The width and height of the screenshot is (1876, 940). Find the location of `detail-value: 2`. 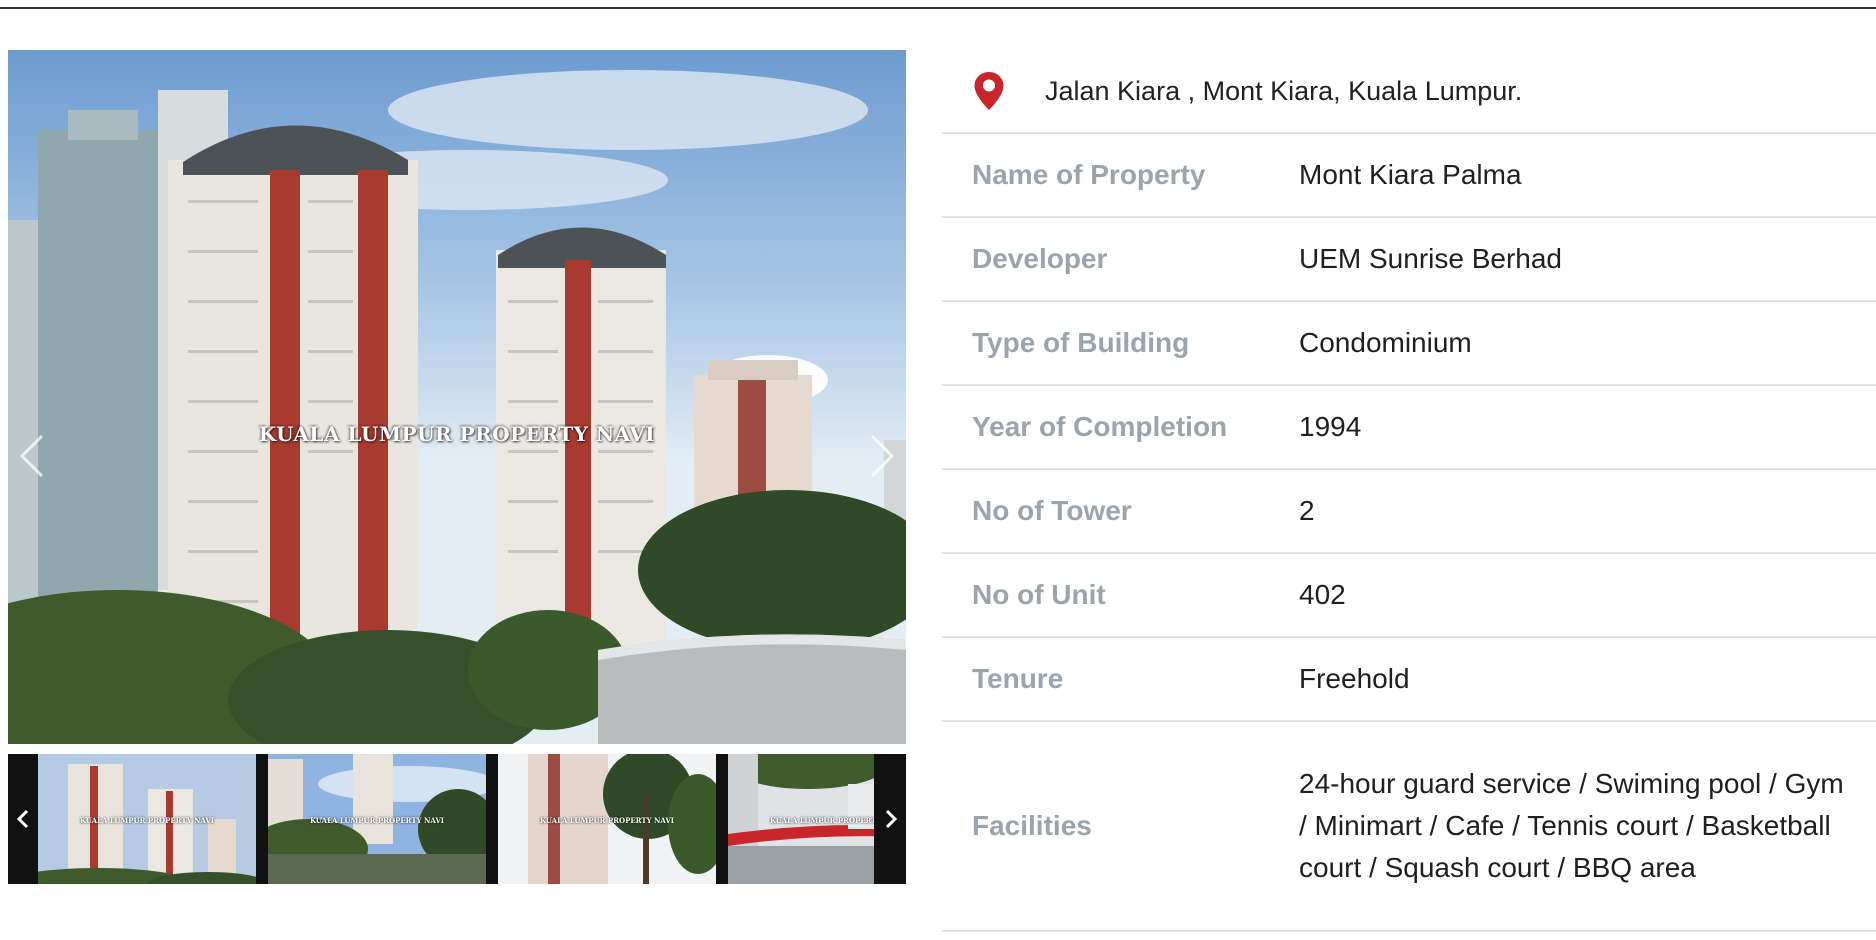

detail-value: 2 is located at coordinates (1307, 510).